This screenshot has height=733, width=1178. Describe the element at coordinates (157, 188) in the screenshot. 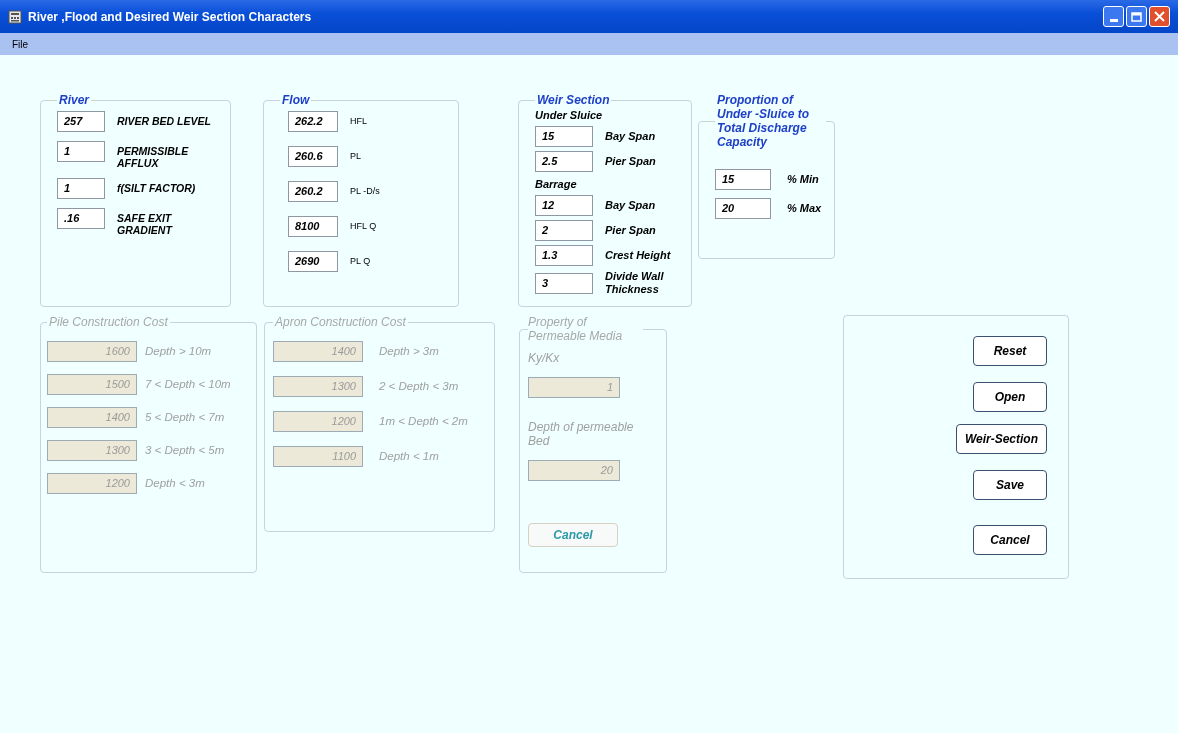

I see `field-label: f(SILT FACTOR)` at that location.